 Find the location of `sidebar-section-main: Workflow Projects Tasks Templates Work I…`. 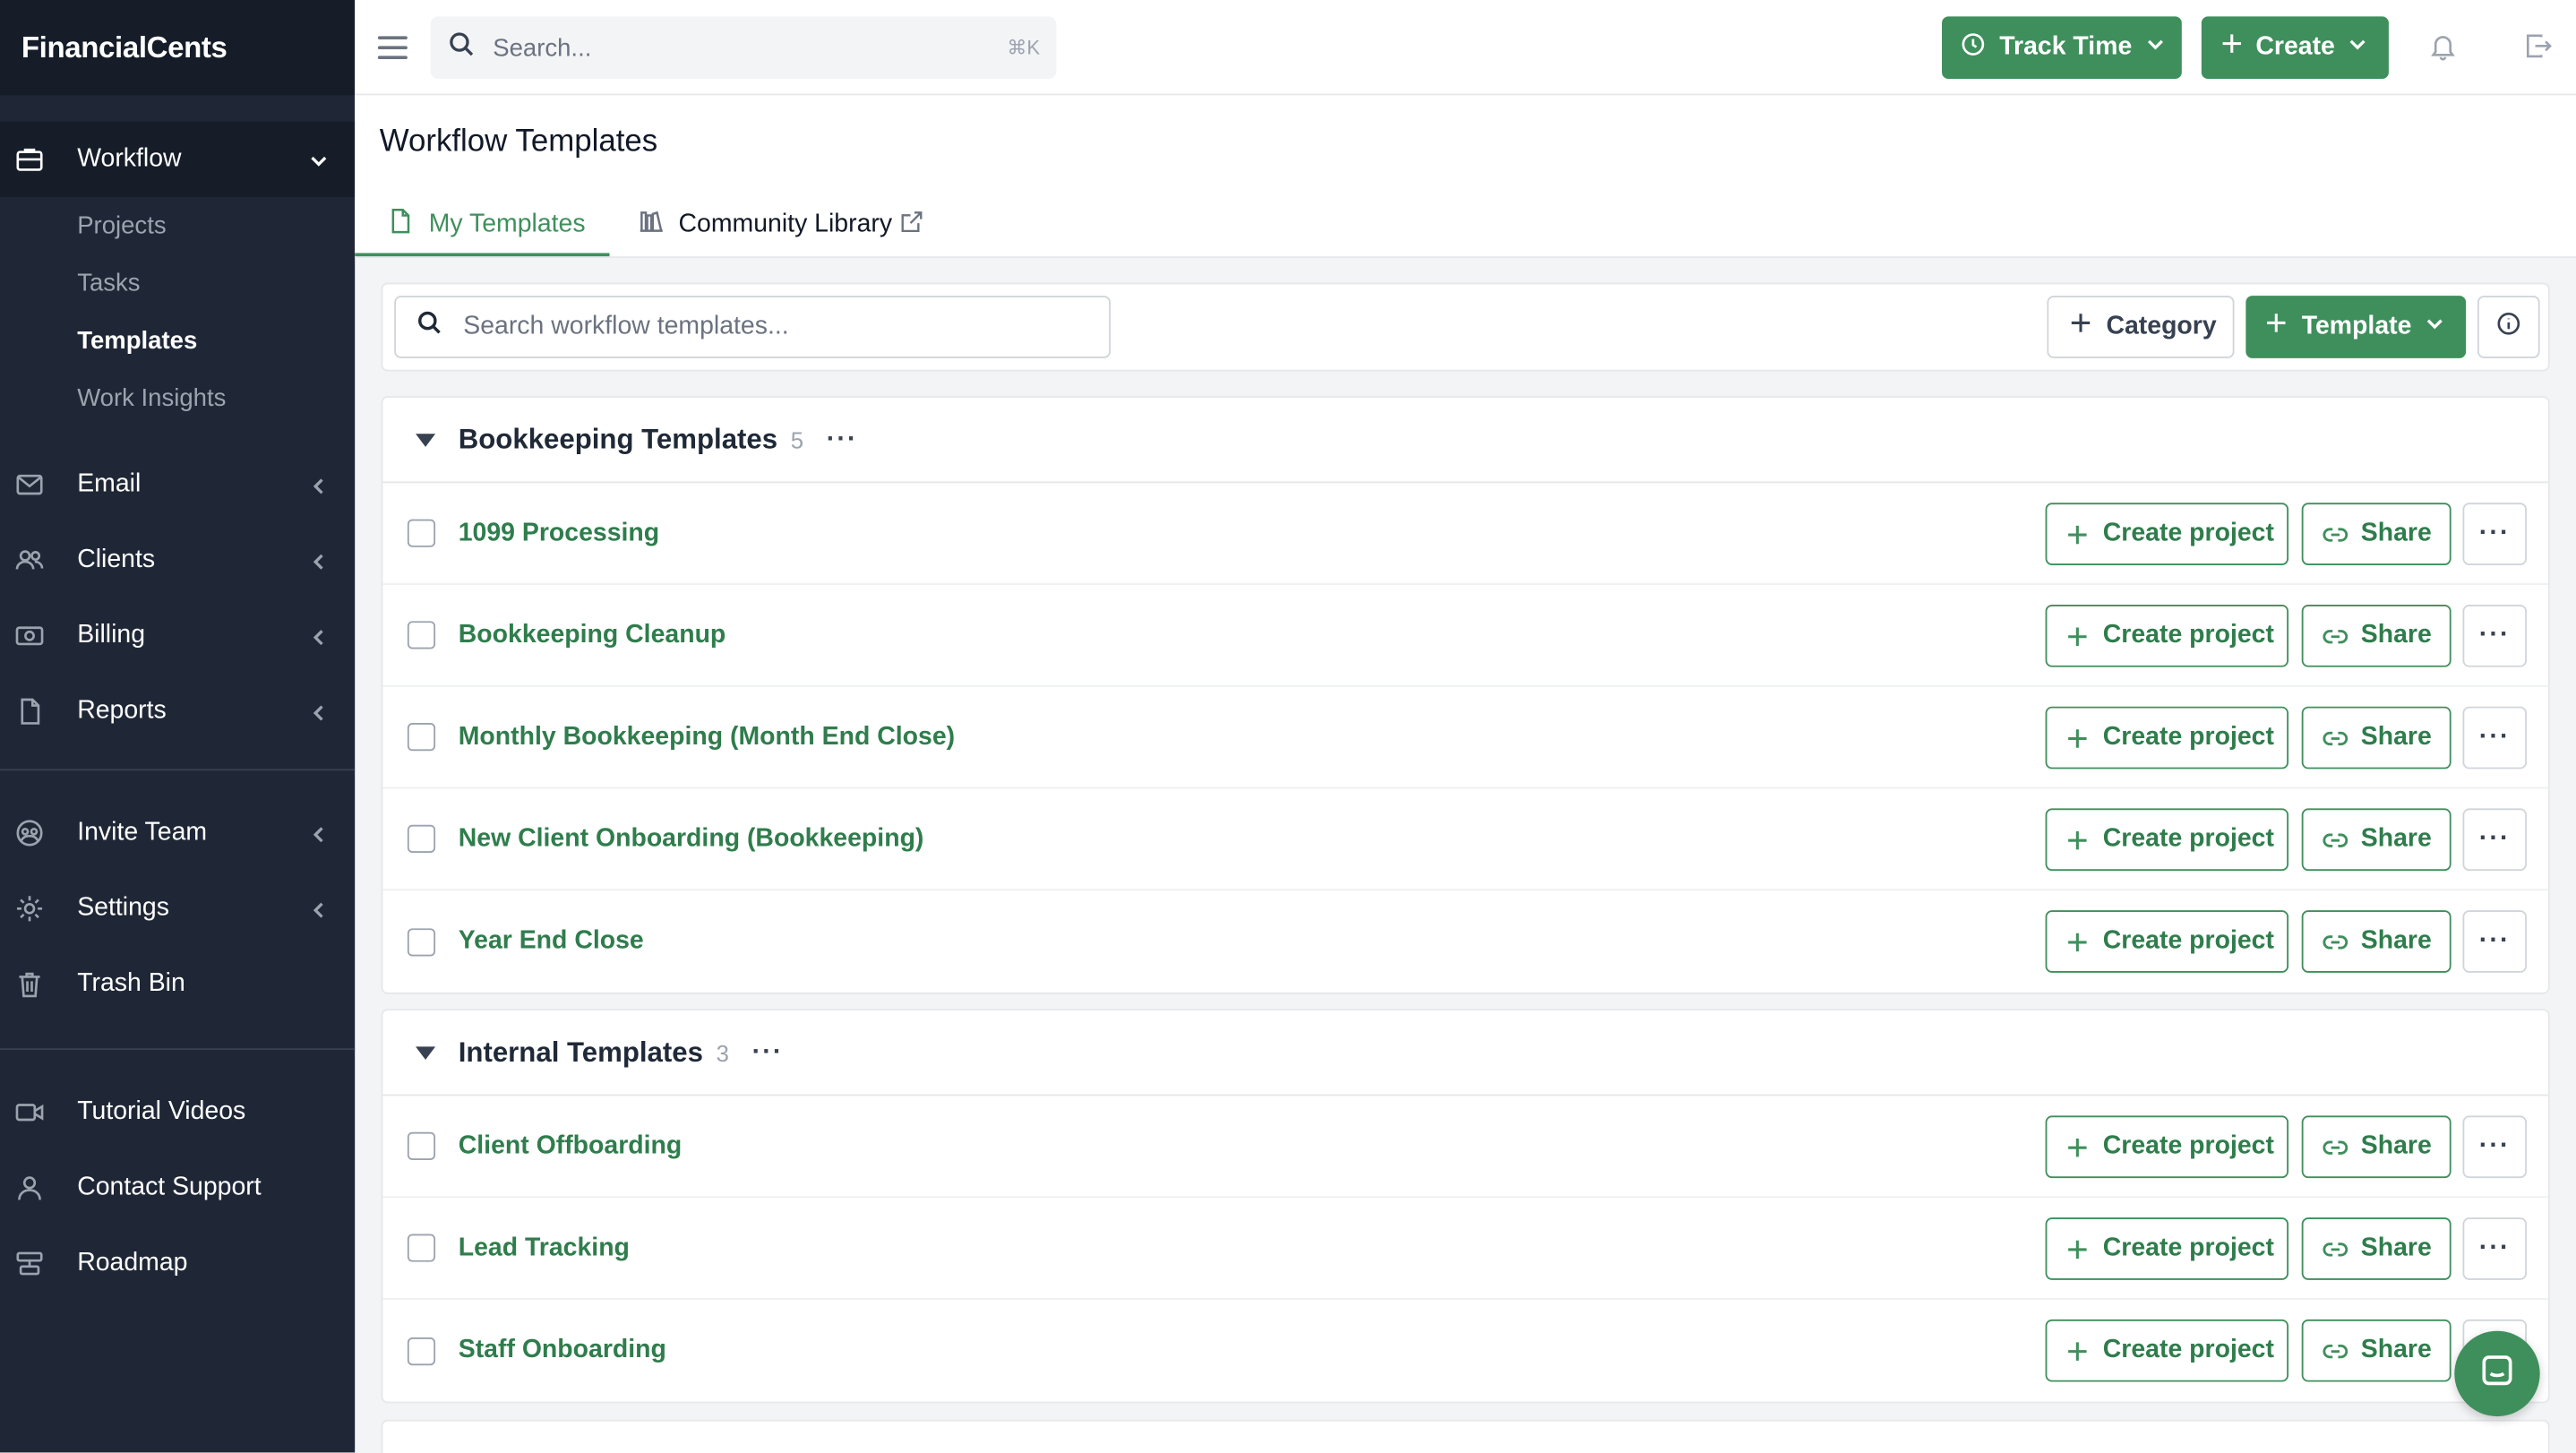

sidebar-section-main: Workflow Projects Tasks Templates Work I… is located at coordinates (178, 446).